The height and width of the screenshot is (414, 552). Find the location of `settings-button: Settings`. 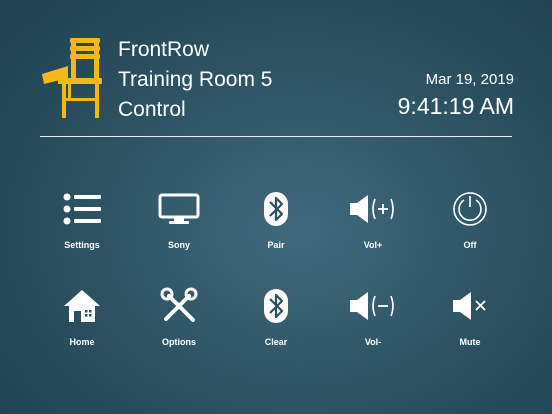

settings-button: Settings is located at coordinates (82, 221).